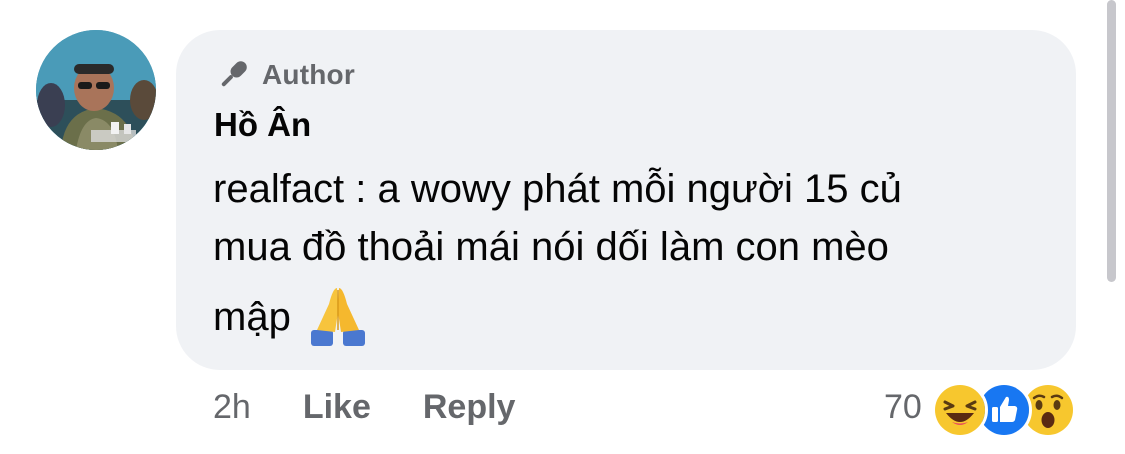  Describe the element at coordinates (338, 315) in the screenshot. I see `folded-hands-emoji-icon` at that location.